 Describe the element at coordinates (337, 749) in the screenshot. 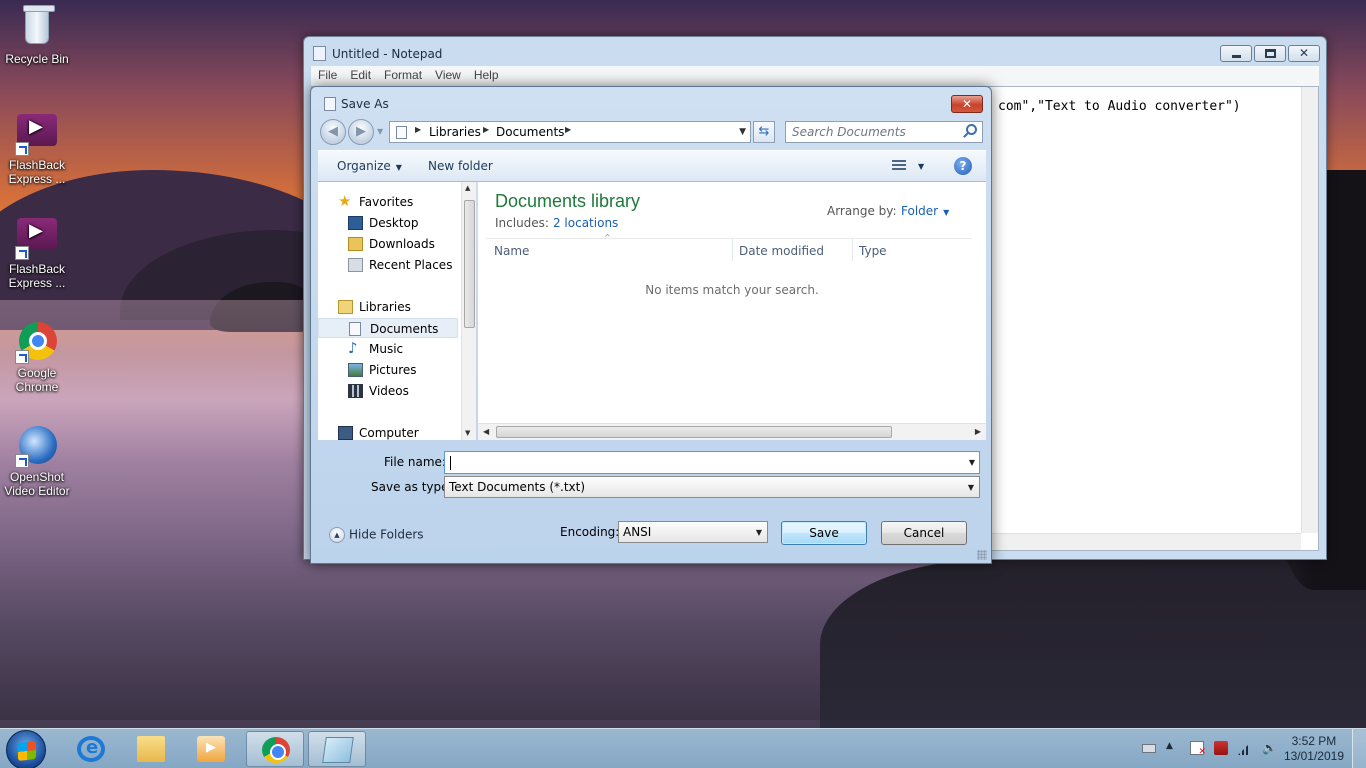

I see `taskbar-notepad` at that location.